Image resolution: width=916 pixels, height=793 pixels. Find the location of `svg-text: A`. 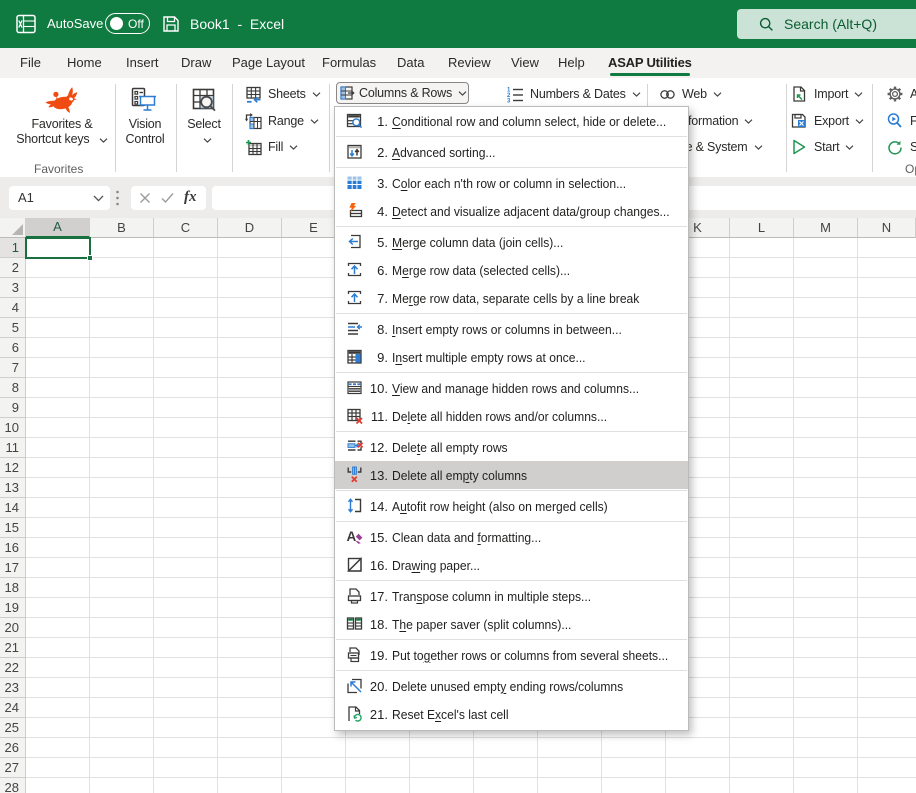

svg-text: A is located at coordinates (352, 536).